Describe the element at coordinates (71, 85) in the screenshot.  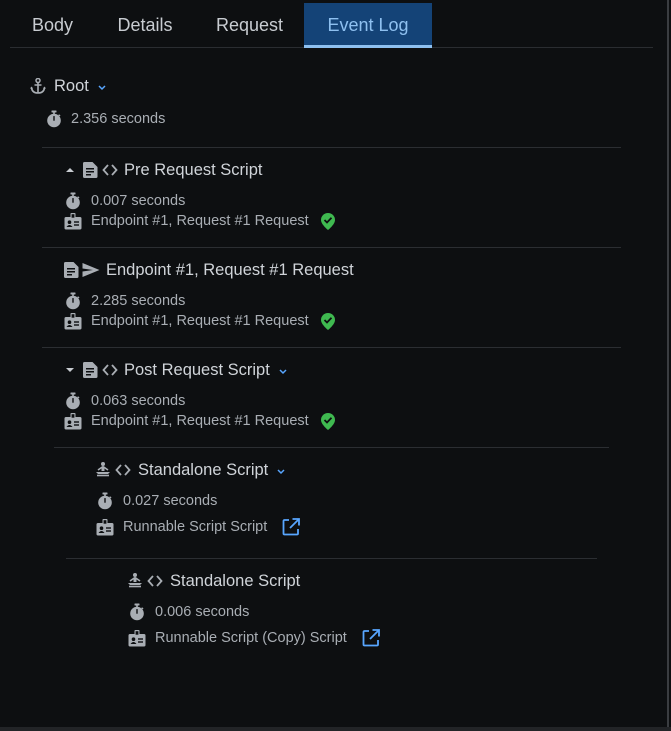
I see `root-title: Root` at that location.